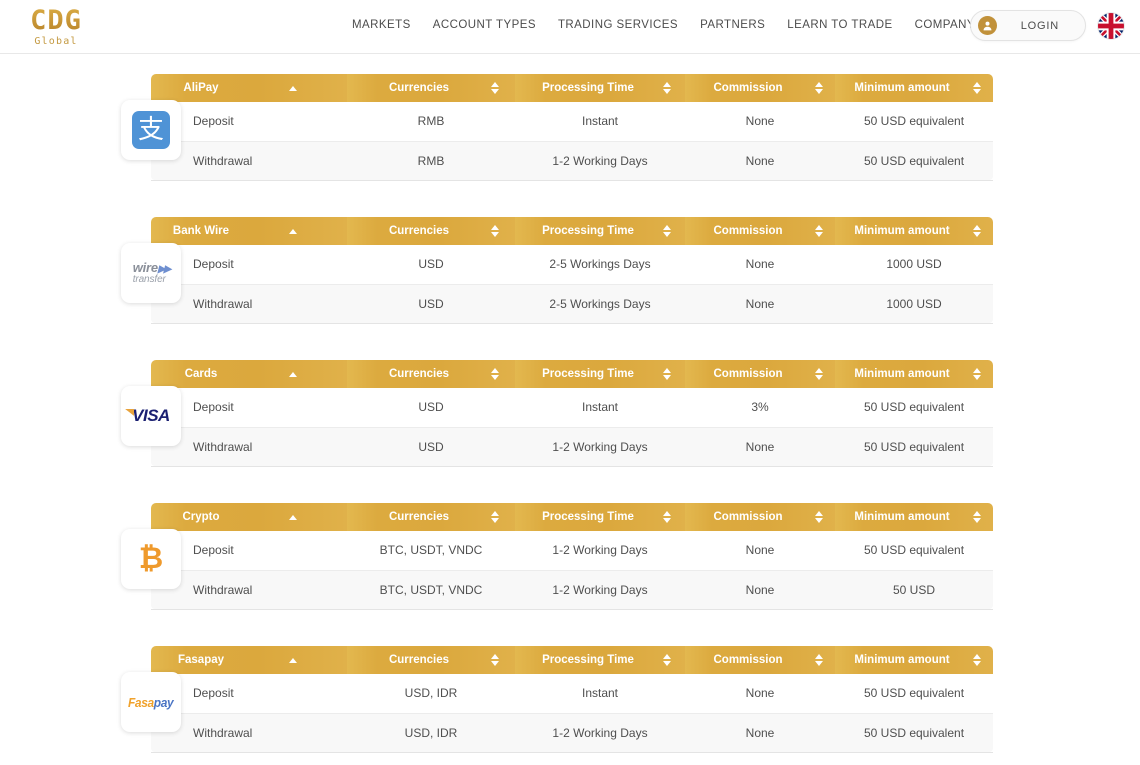 Image resolution: width=1140 pixels, height=765 pixels. What do you see at coordinates (431, 265) in the screenshot?
I see `cell-currencies: USD` at bounding box center [431, 265].